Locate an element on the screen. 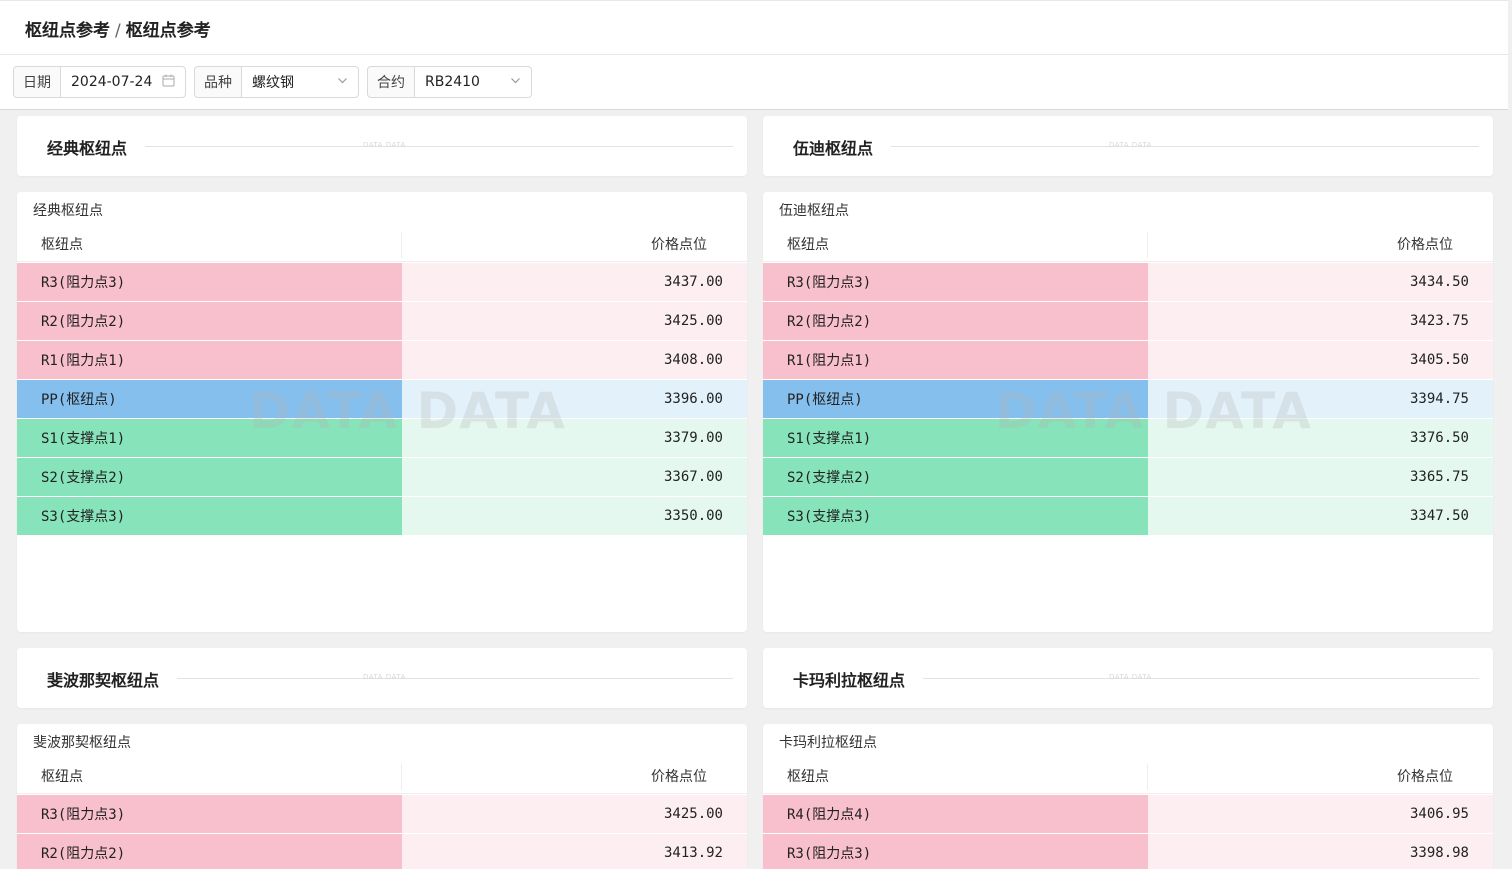 The image size is (1512, 869). price-value: 3398.98 is located at coordinates (1320, 851).